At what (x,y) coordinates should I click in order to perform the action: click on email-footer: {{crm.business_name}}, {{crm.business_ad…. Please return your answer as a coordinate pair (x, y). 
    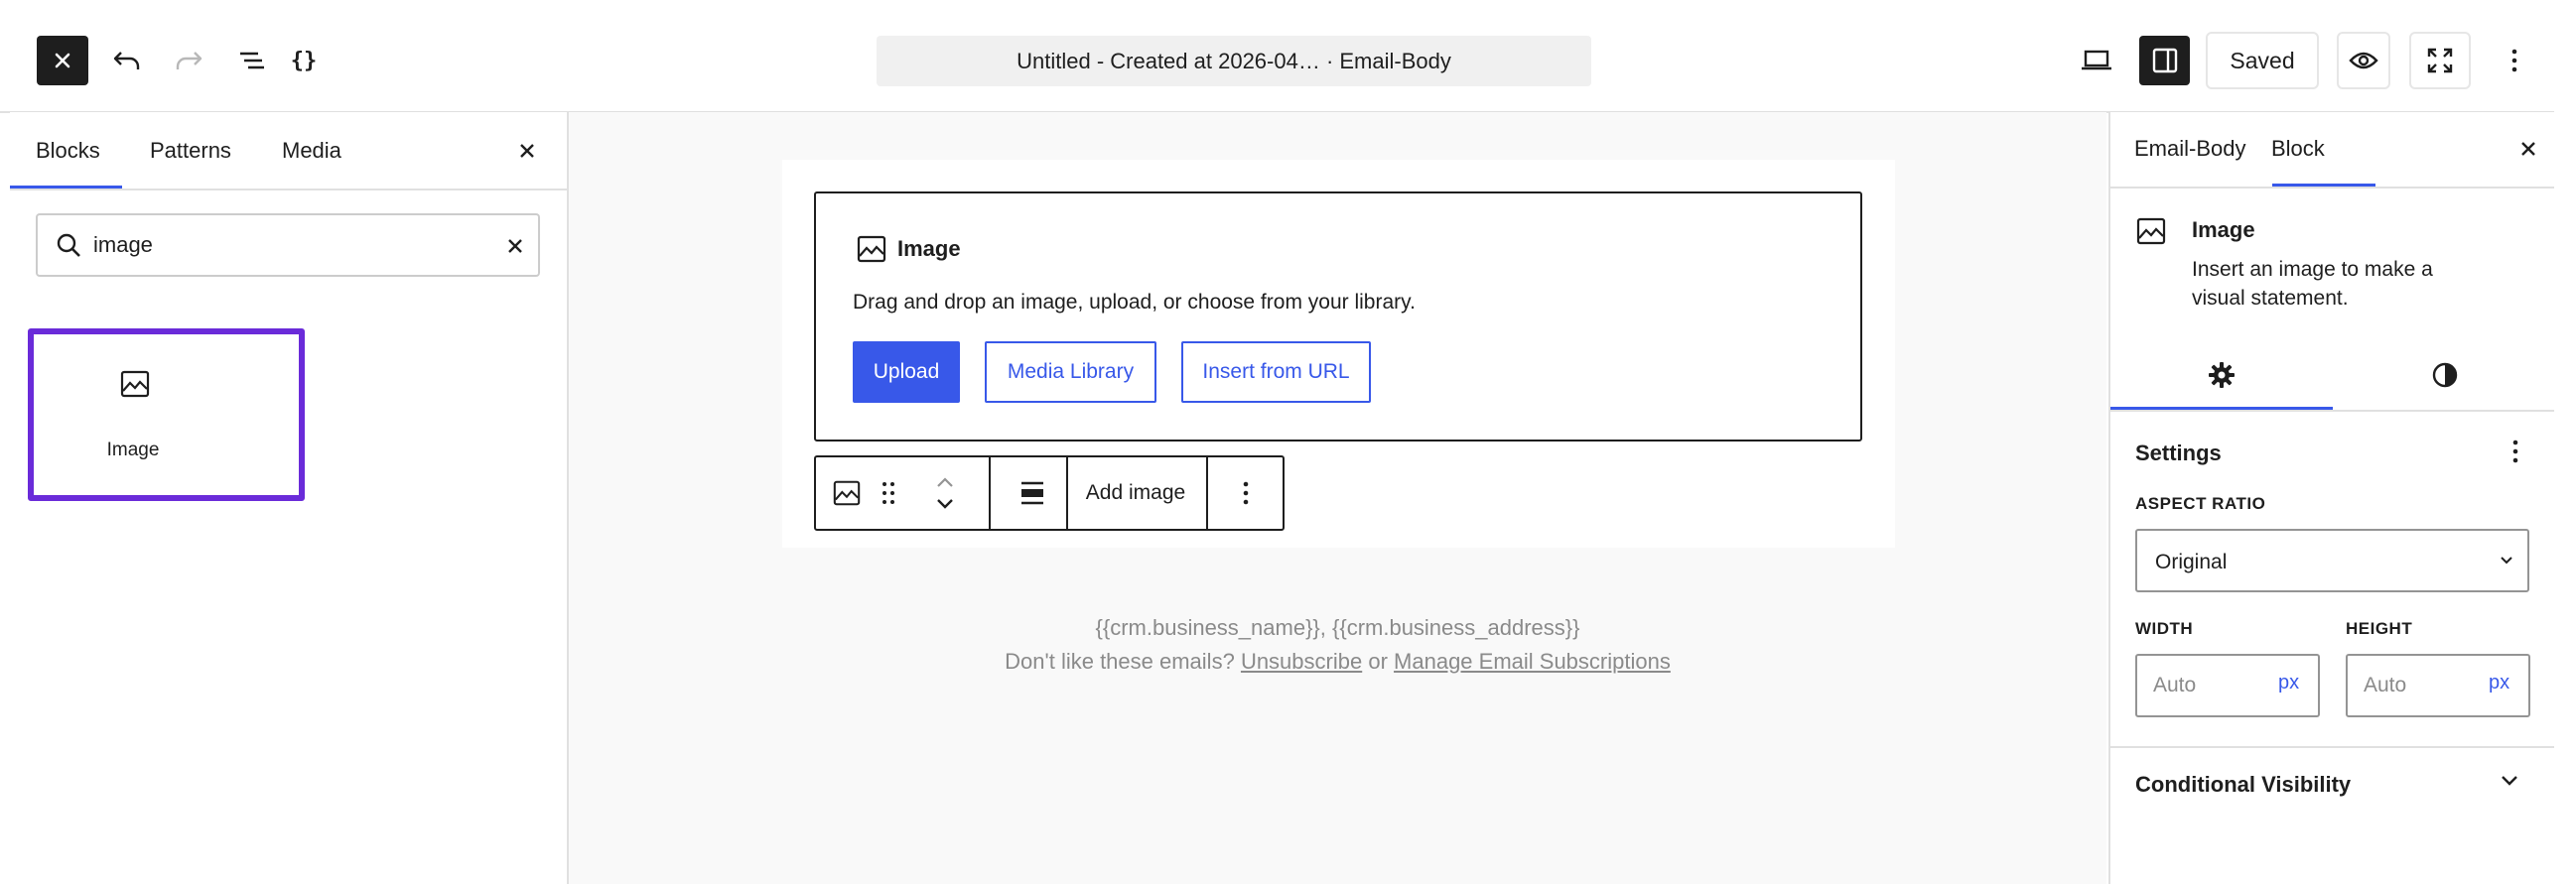
    Looking at the image, I should click on (1337, 645).